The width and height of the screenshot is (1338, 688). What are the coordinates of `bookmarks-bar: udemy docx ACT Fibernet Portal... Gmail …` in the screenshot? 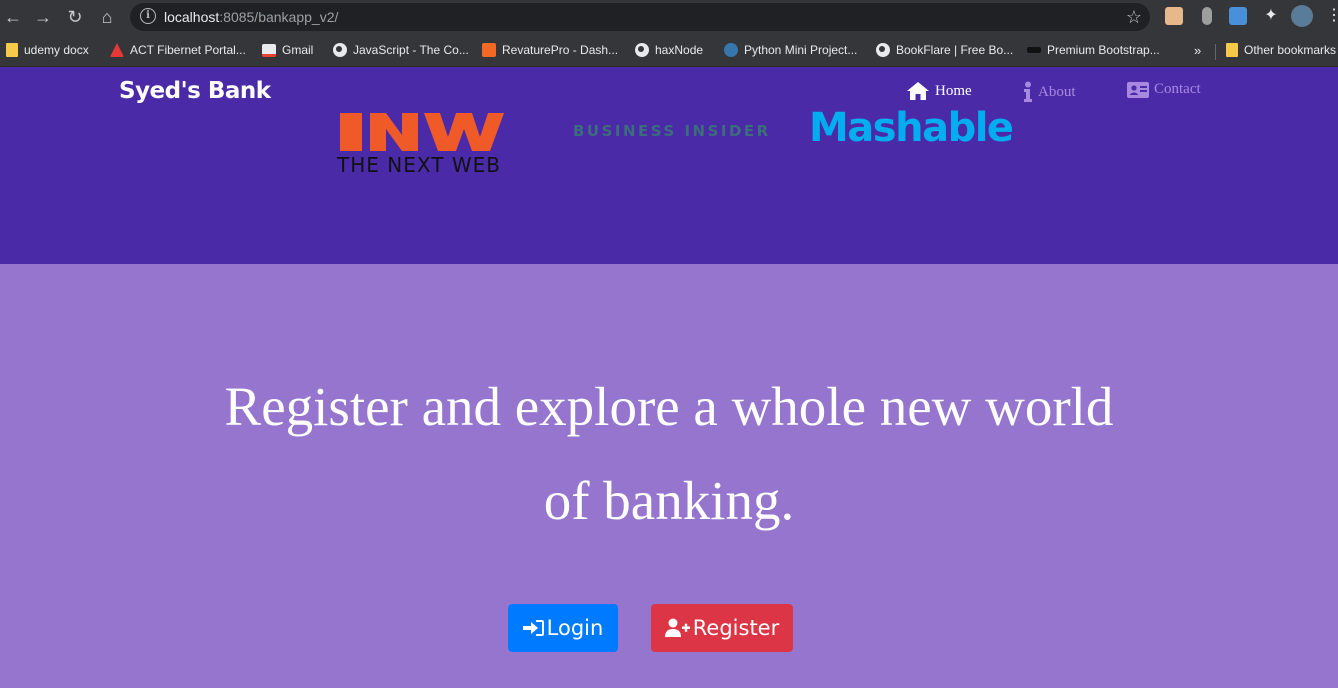 It's located at (669, 50).